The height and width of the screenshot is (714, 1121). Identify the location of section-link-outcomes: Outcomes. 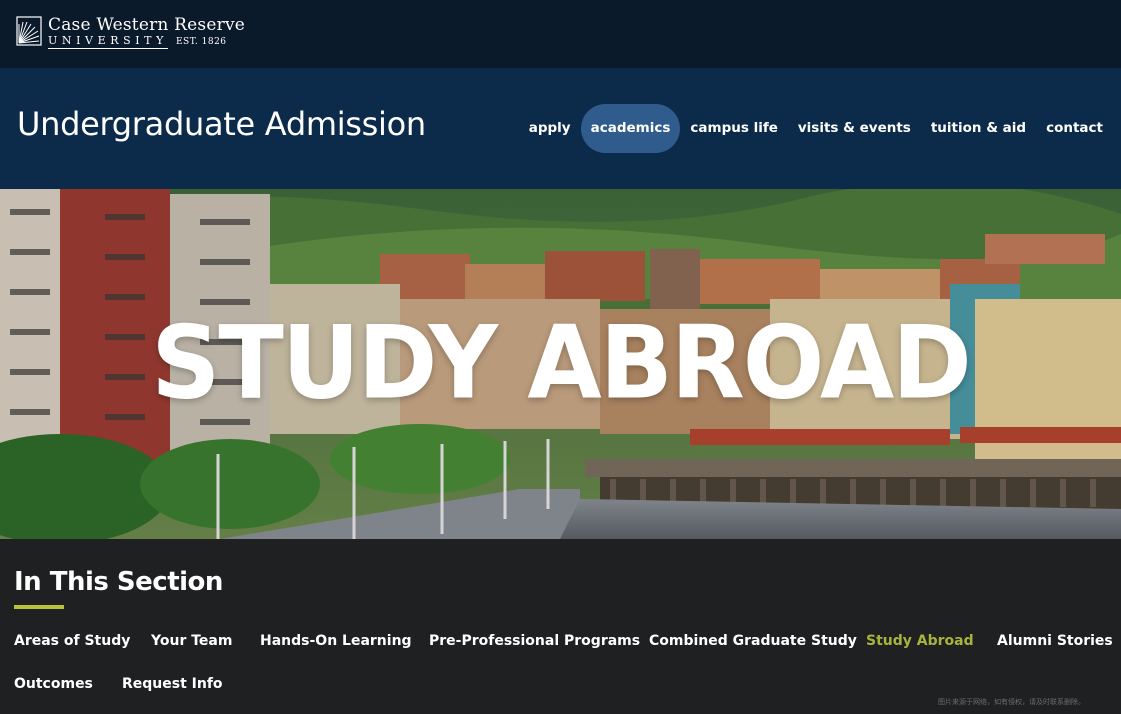
(53, 684).